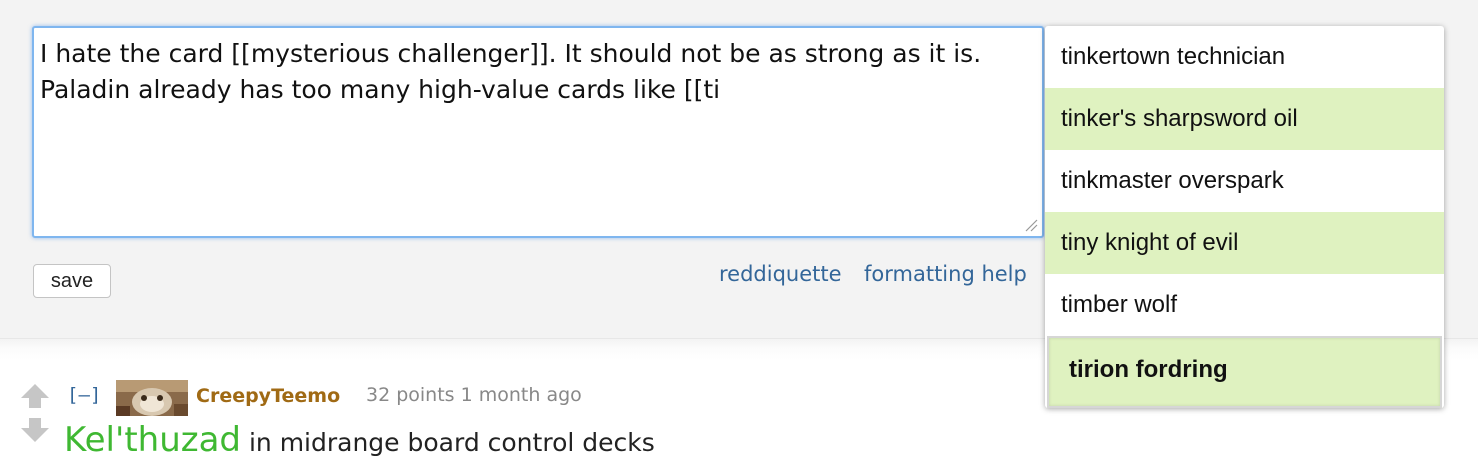  I want to click on autocomplete-item: tiny knight of evil, so click(1244, 243).